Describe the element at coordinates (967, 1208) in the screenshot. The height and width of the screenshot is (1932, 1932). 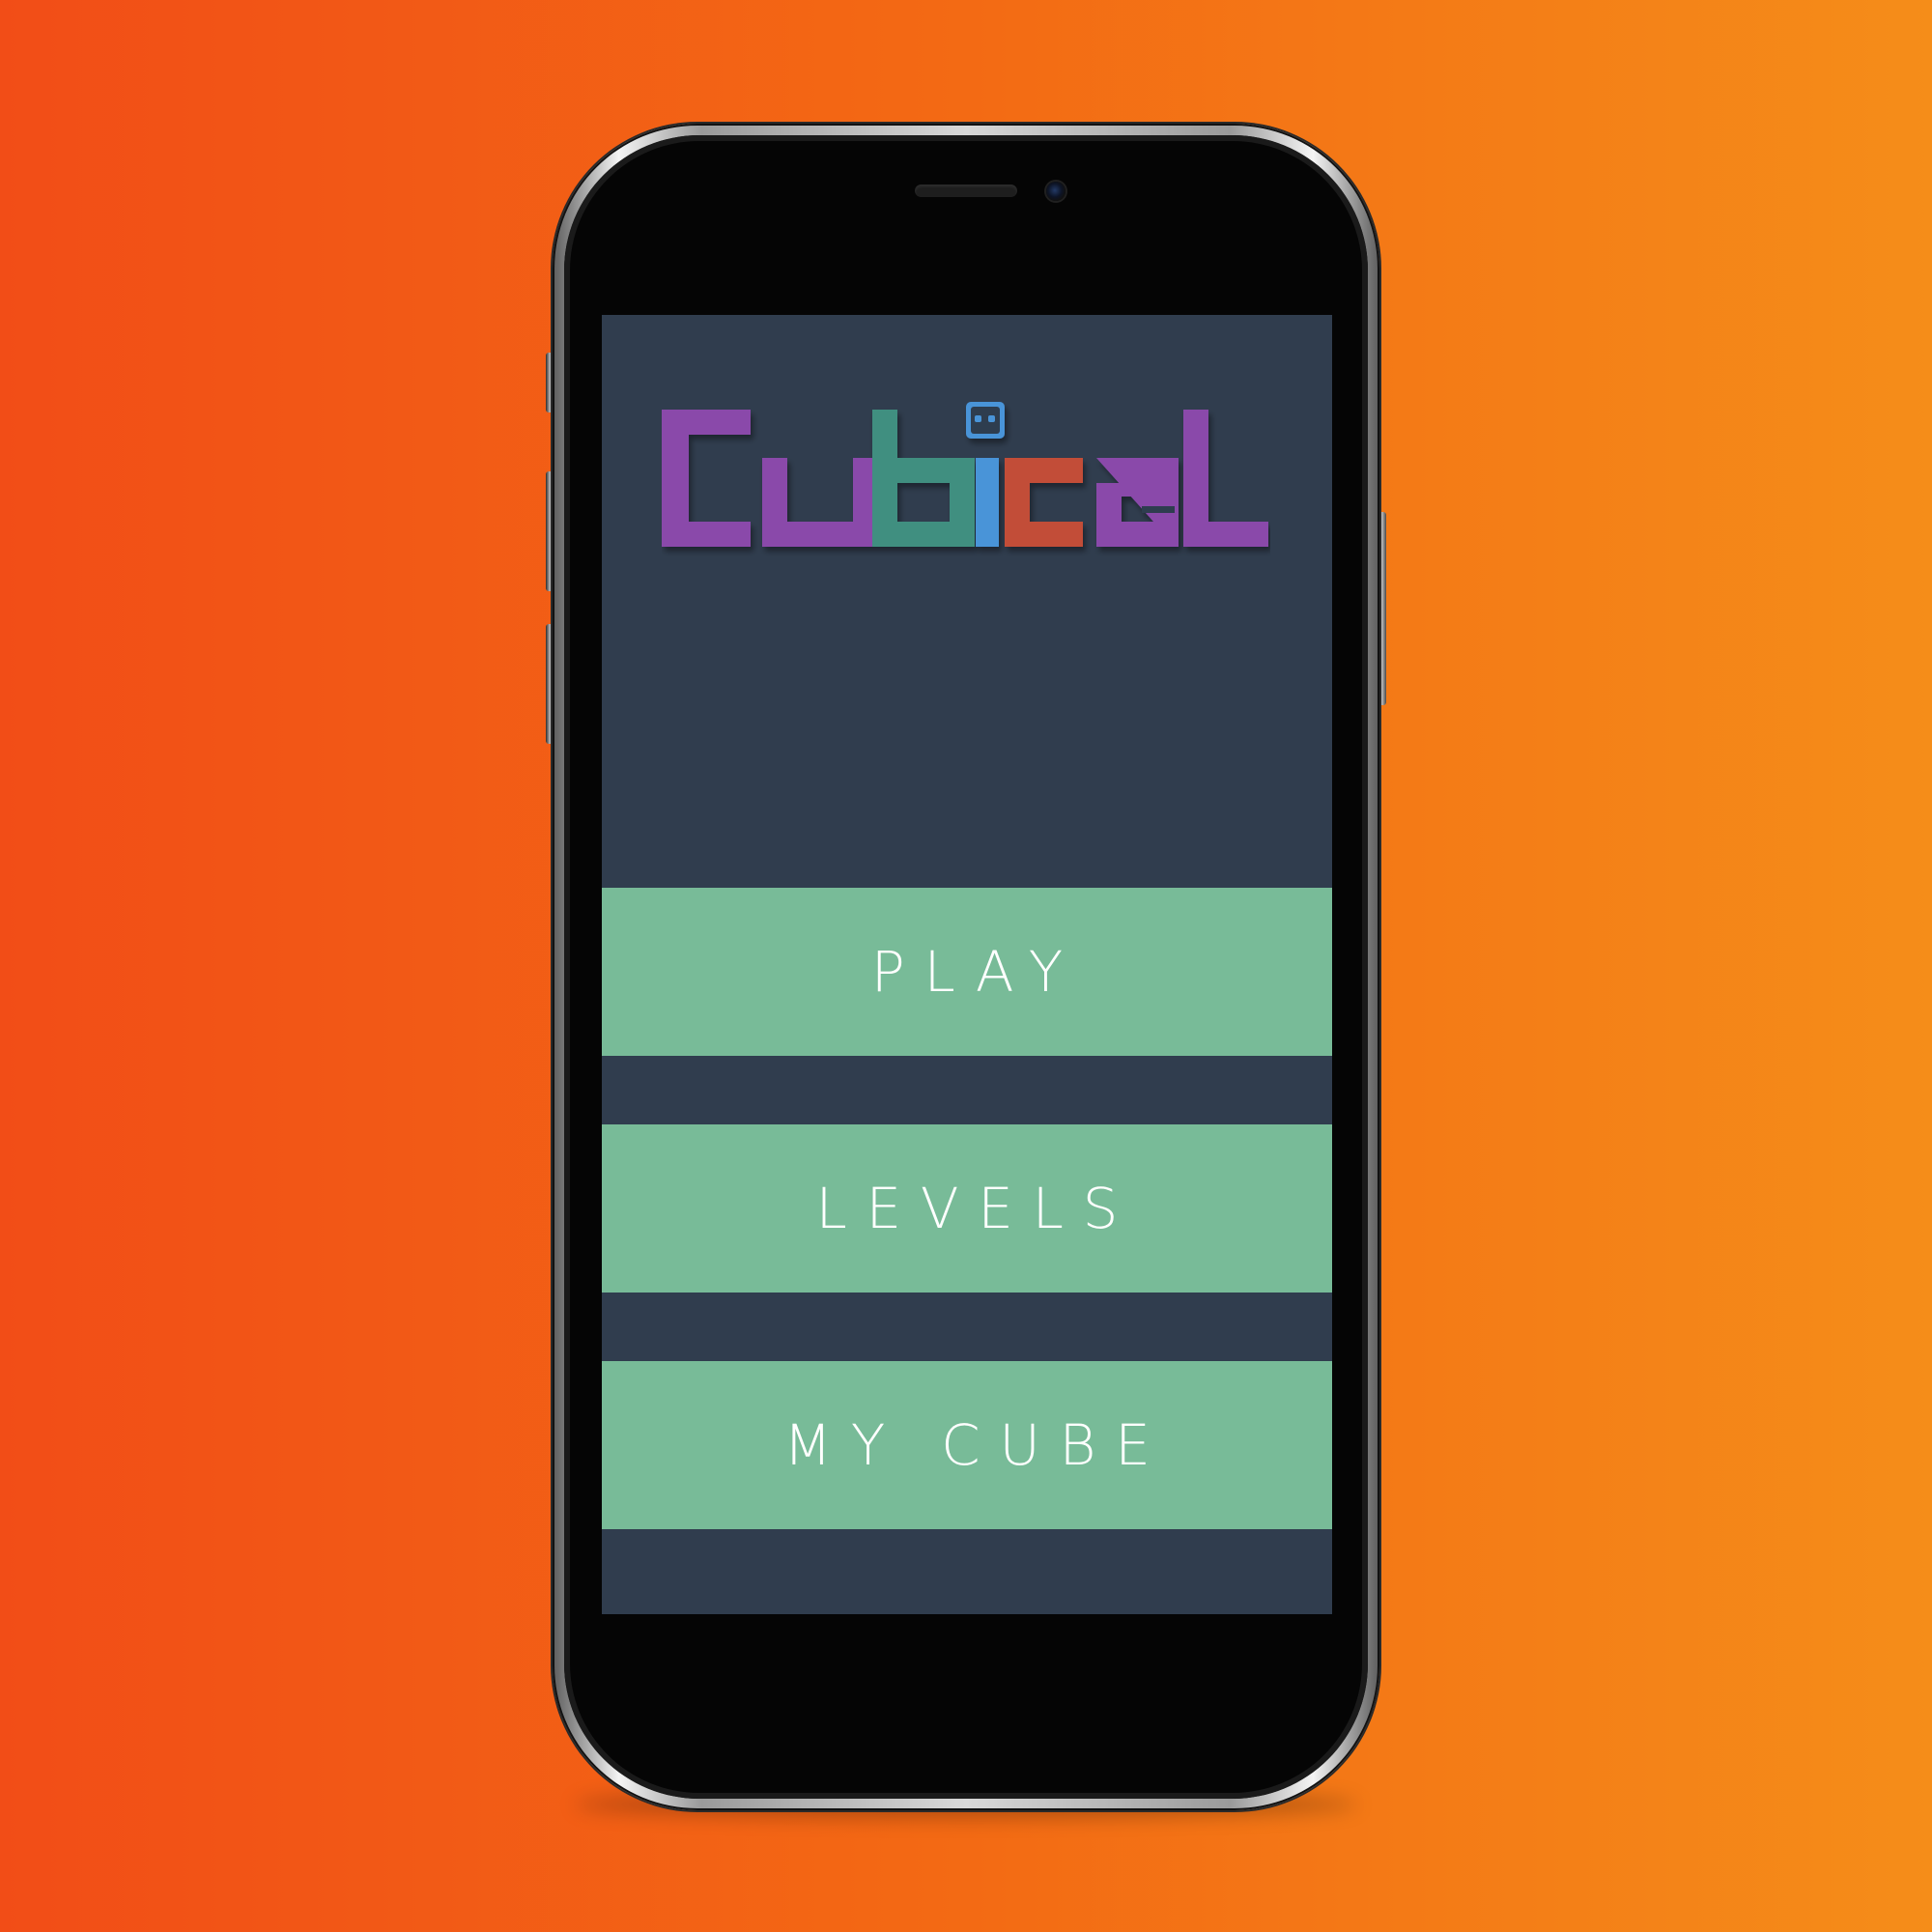
I see `levels-button: LEVELS` at that location.